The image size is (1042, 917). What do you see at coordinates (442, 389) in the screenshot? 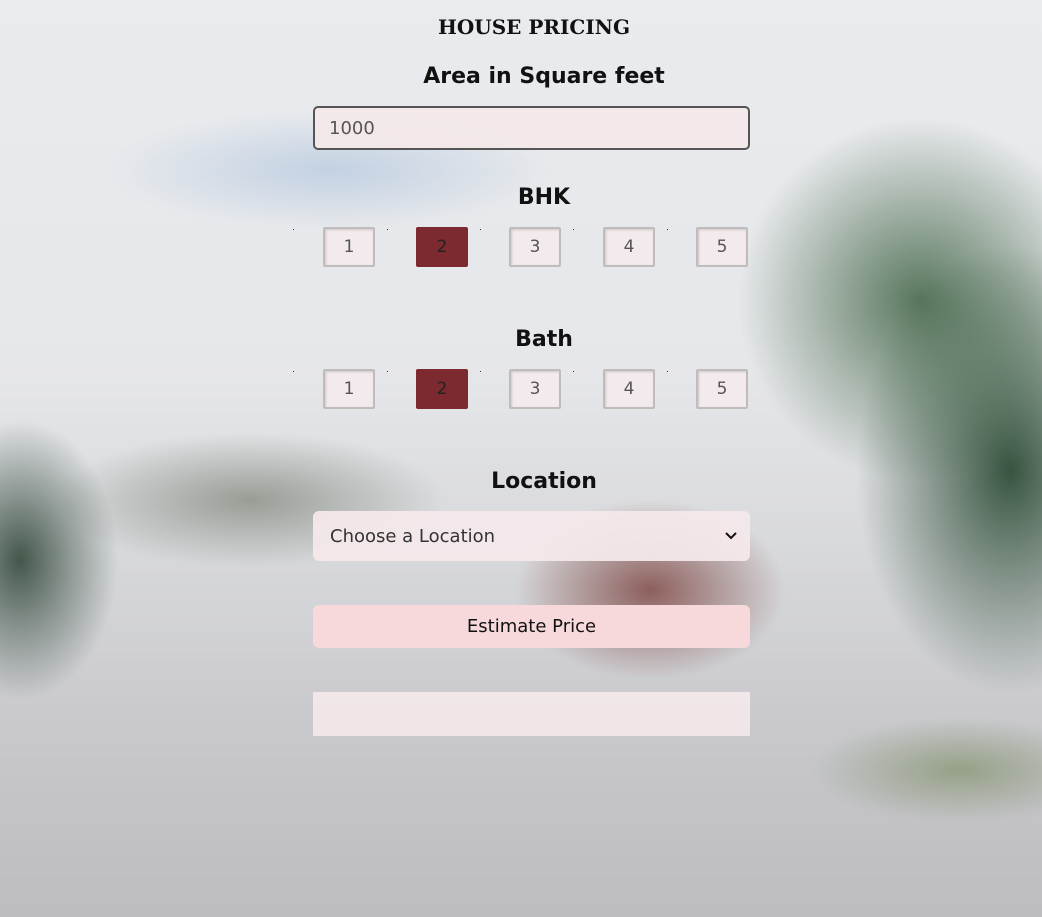
I see `bath-option-2: 2` at bounding box center [442, 389].